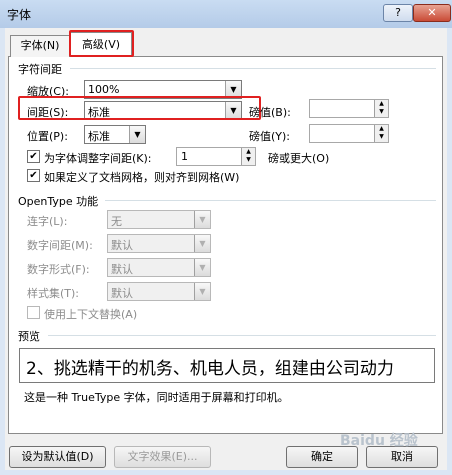 This screenshot has width=452, height=475. Describe the element at coordinates (184, 156) in the screenshot. I see `kerning-value: 1` at that location.